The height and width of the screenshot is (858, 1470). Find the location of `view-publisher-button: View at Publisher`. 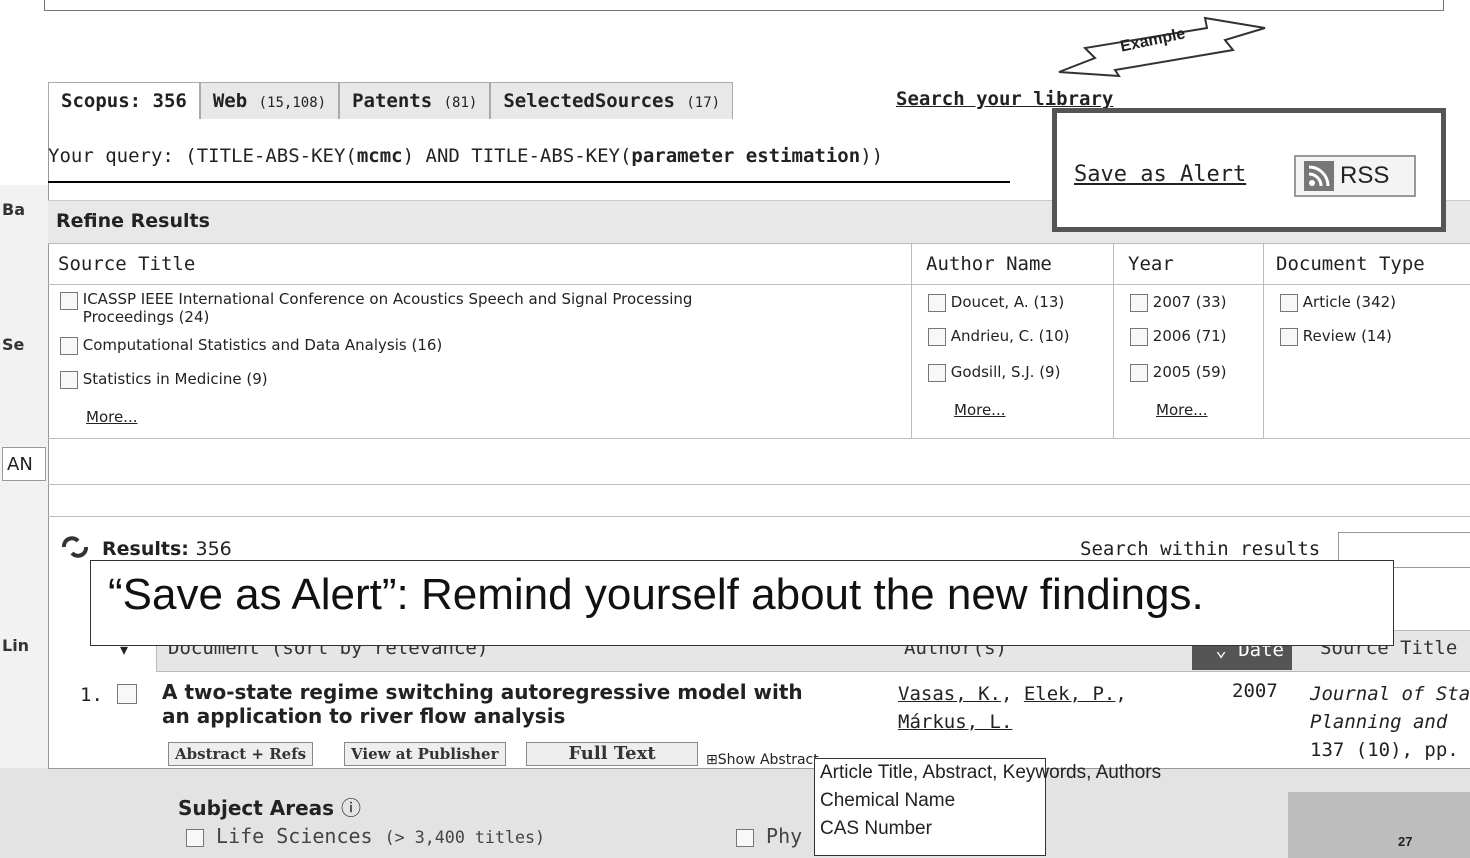

view-publisher-button: View at Publisher is located at coordinates (425, 754).